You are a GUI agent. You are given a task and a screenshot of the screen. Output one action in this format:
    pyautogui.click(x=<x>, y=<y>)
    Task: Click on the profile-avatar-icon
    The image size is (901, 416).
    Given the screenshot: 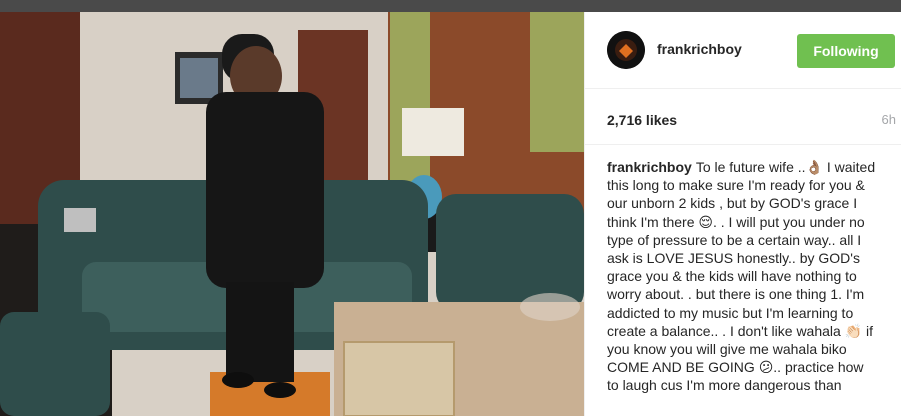 What is the action you would take?
    pyautogui.click(x=626, y=50)
    